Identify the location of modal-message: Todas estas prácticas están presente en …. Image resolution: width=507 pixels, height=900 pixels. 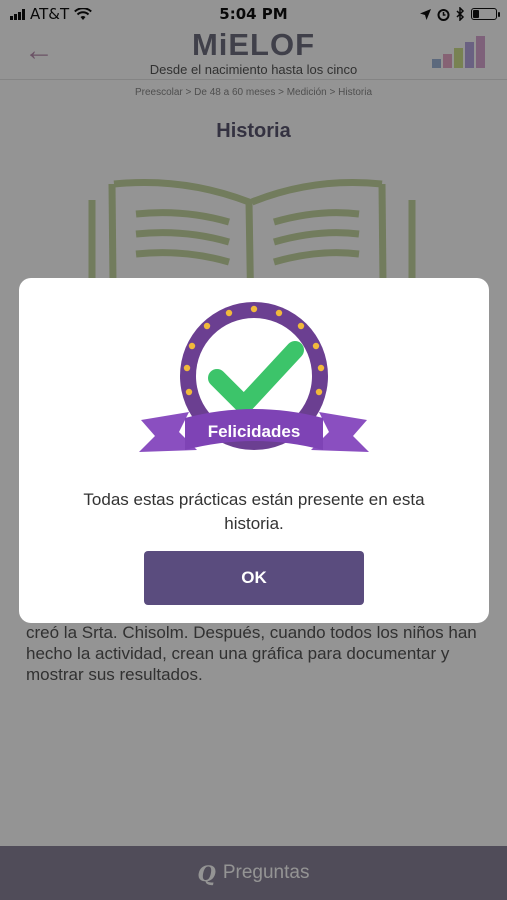
(254, 511).